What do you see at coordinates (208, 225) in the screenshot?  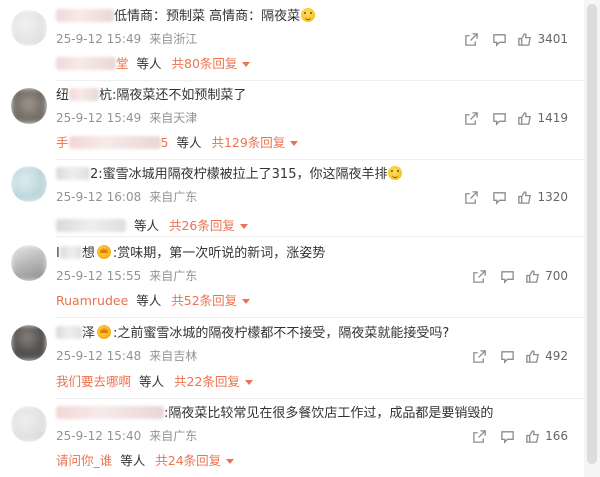 I see `more-replies-link: 共26条回复` at bounding box center [208, 225].